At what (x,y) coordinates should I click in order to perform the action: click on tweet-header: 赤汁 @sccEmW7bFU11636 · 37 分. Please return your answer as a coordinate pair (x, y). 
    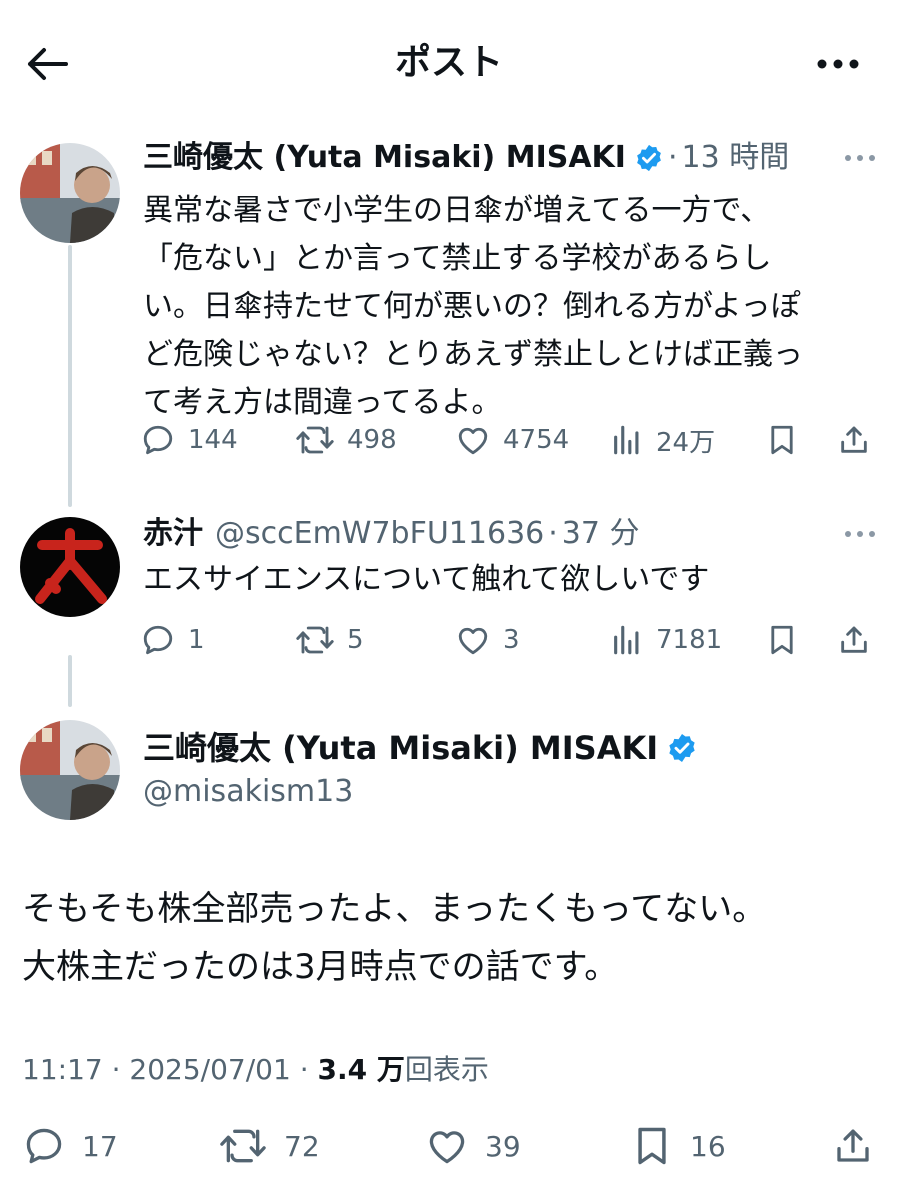
    Looking at the image, I should click on (391, 534).